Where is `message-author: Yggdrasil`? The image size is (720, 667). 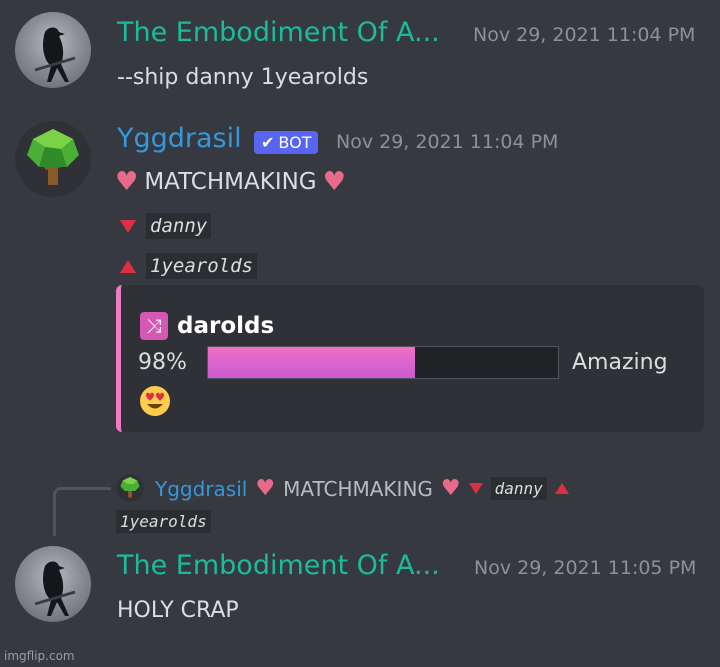 message-author: Yggdrasil is located at coordinates (179, 138).